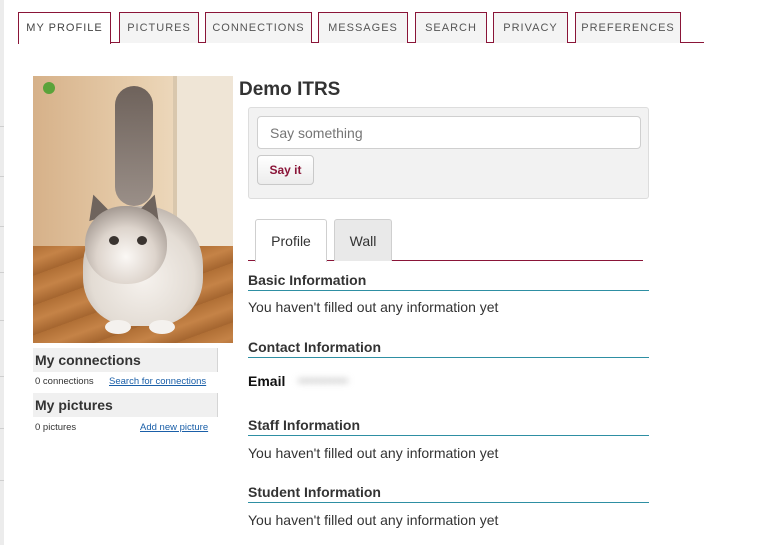 The width and height of the screenshot is (759, 545). I want to click on profile-avatar, so click(133, 209).